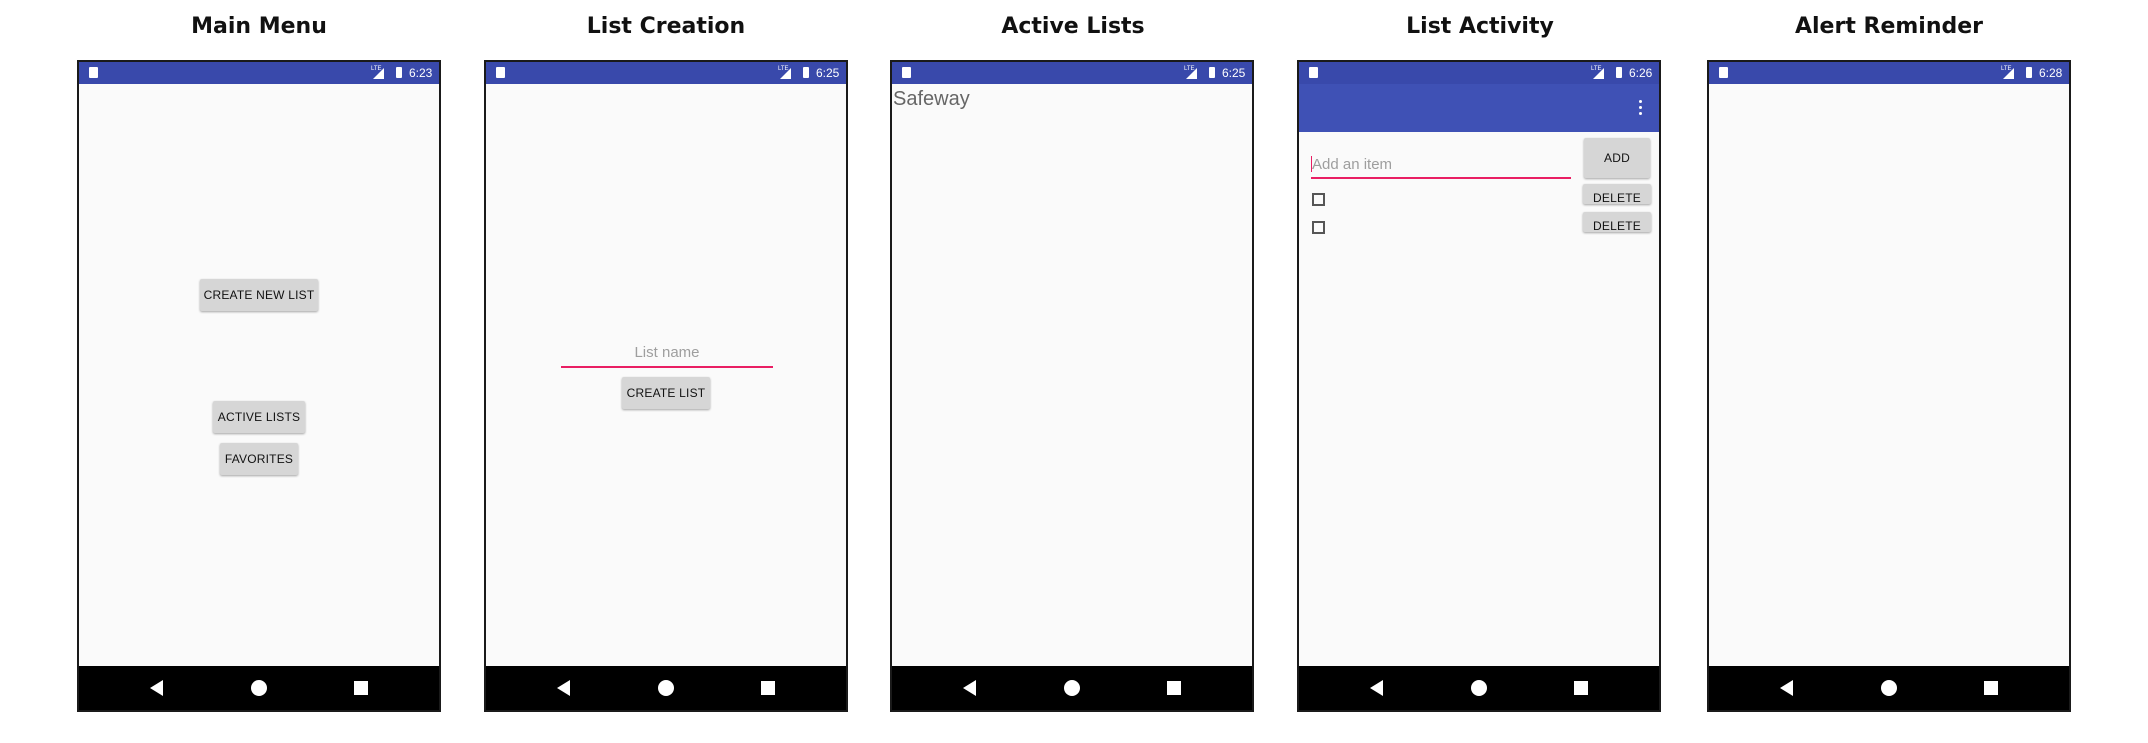 This screenshot has width=2148, height=743. What do you see at coordinates (2051, 73) in the screenshot?
I see `status-time: 6:28` at bounding box center [2051, 73].